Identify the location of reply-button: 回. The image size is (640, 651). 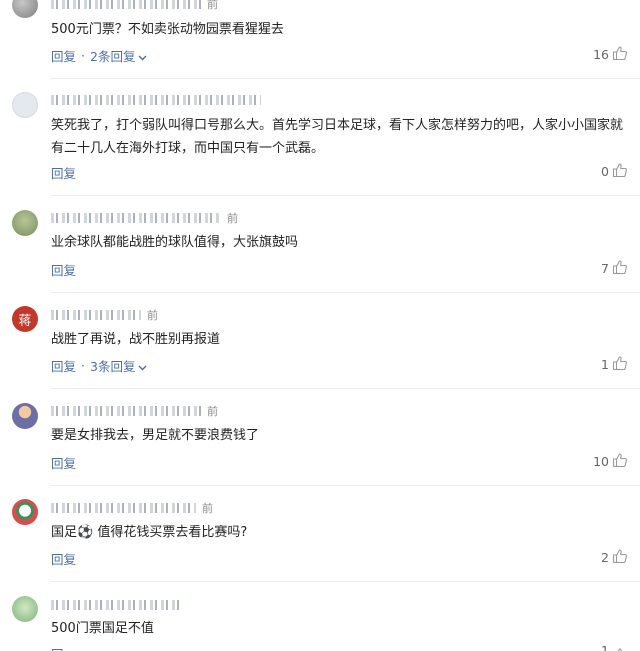
(57, 647).